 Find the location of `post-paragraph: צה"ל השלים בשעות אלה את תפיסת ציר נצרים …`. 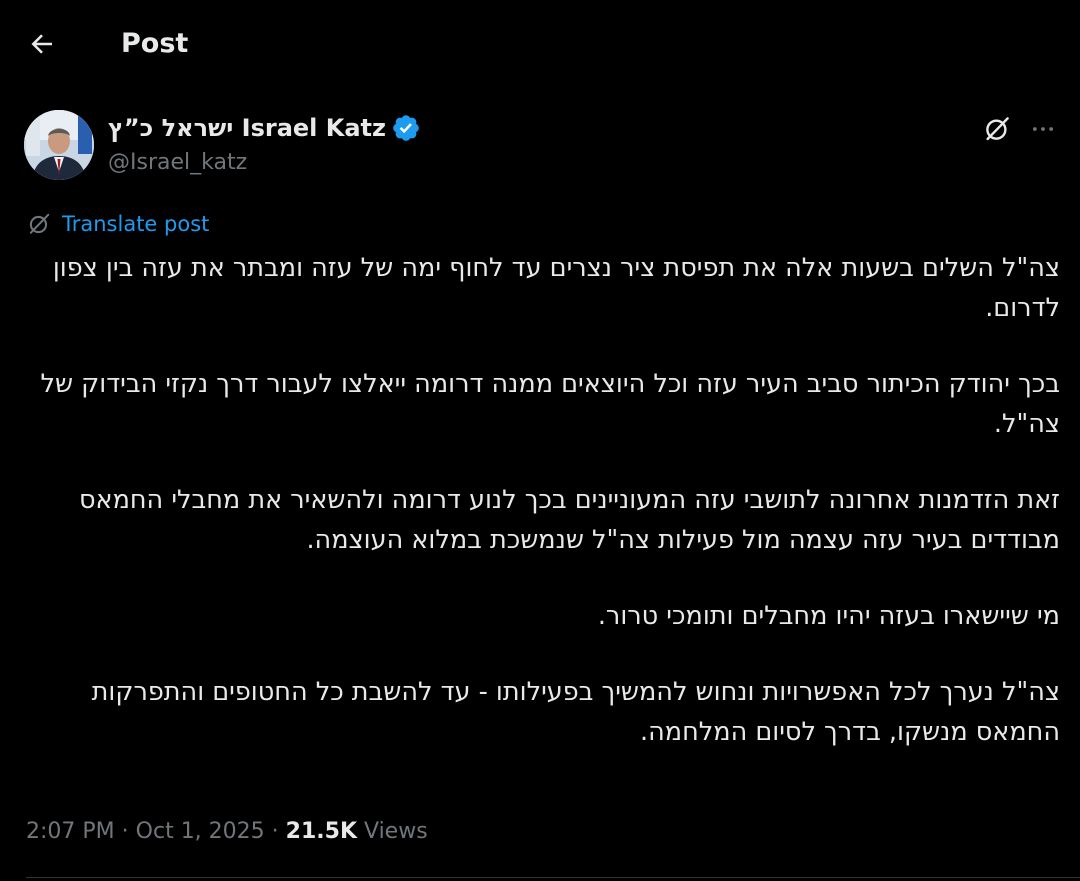

post-paragraph: צה"ל השלים בשעות אלה את תפיסת ציר נצרים … is located at coordinates (556, 288).